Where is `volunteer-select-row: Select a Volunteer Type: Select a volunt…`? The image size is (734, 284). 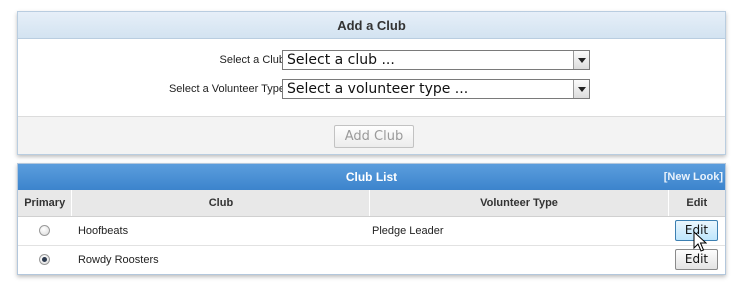
volunteer-select-row: Select a Volunteer Type: Select a volunt… is located at coordinates (371, 90).